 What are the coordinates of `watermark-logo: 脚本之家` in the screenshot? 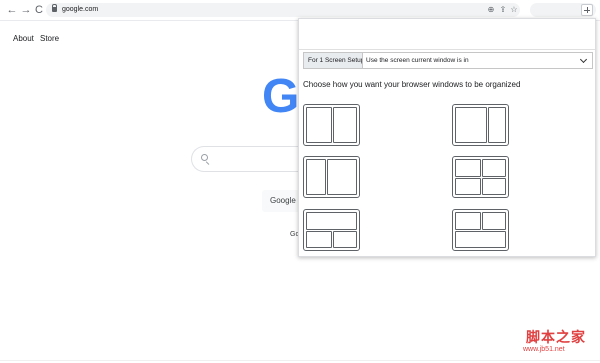 It's located at (556, 338).